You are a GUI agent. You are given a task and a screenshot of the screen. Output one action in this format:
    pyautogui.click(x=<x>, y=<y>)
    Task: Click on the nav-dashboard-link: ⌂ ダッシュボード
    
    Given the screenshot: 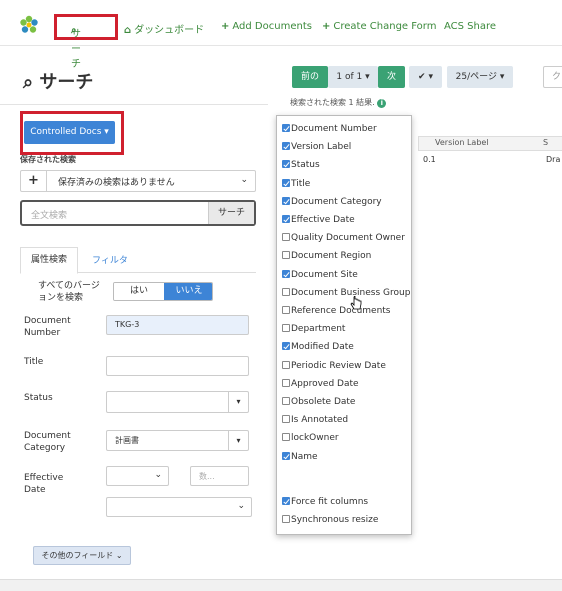 What is the action you would take?
    pyautogui.click(x=164, y=28)
    